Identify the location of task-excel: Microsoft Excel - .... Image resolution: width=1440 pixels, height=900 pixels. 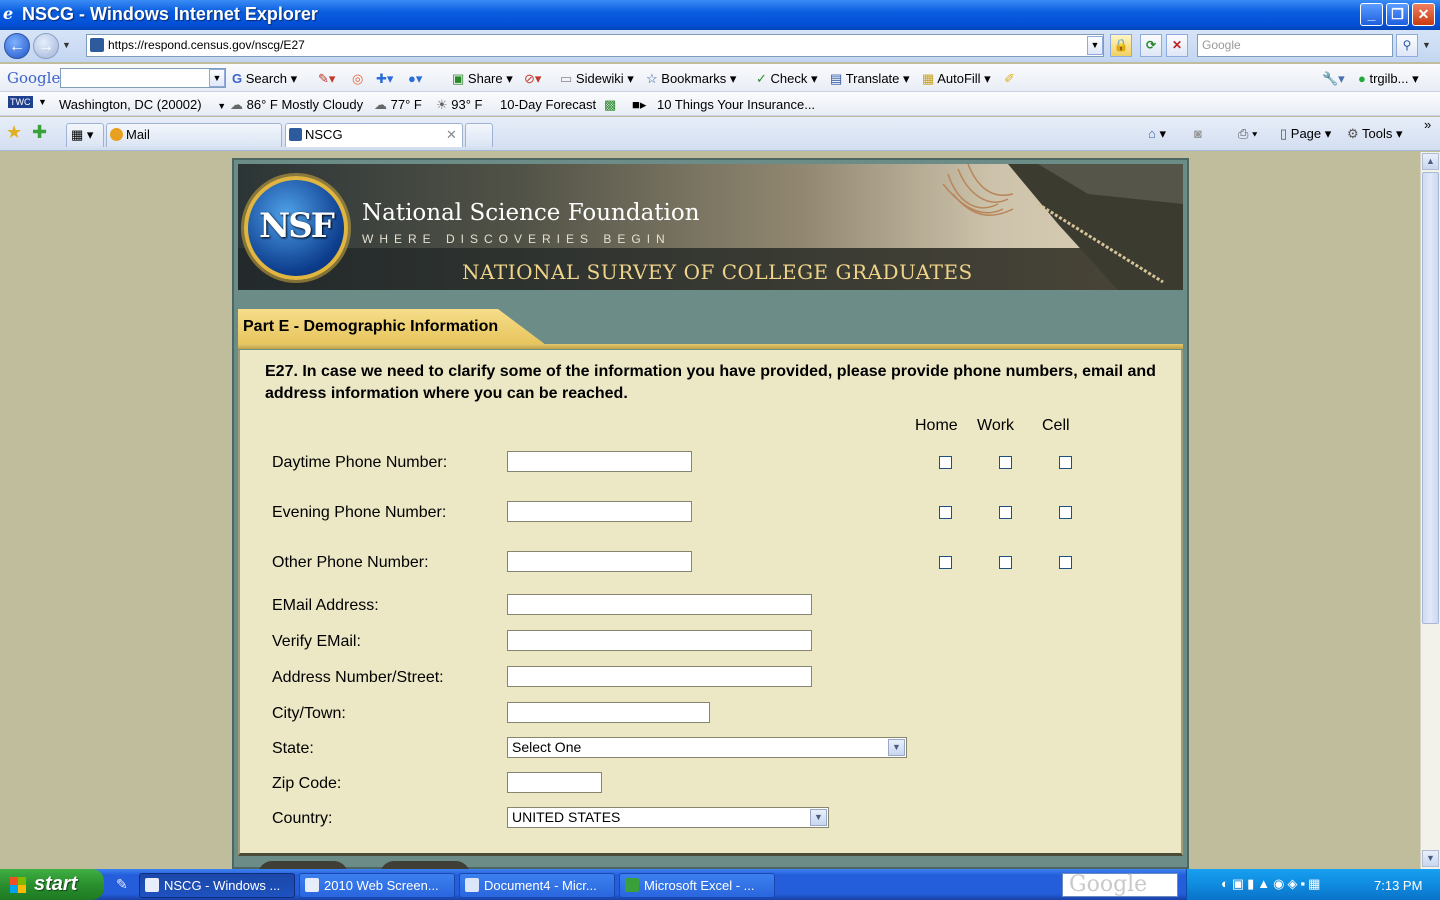
(697, 885).